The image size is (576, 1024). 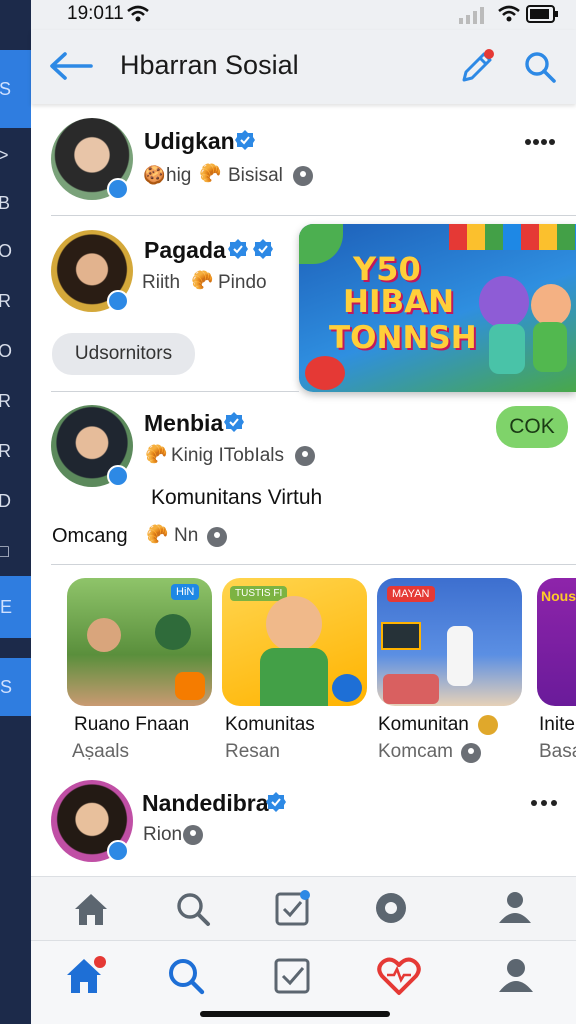 I want to click on card-subtitle: Komcam, so click(x=415, y=751).